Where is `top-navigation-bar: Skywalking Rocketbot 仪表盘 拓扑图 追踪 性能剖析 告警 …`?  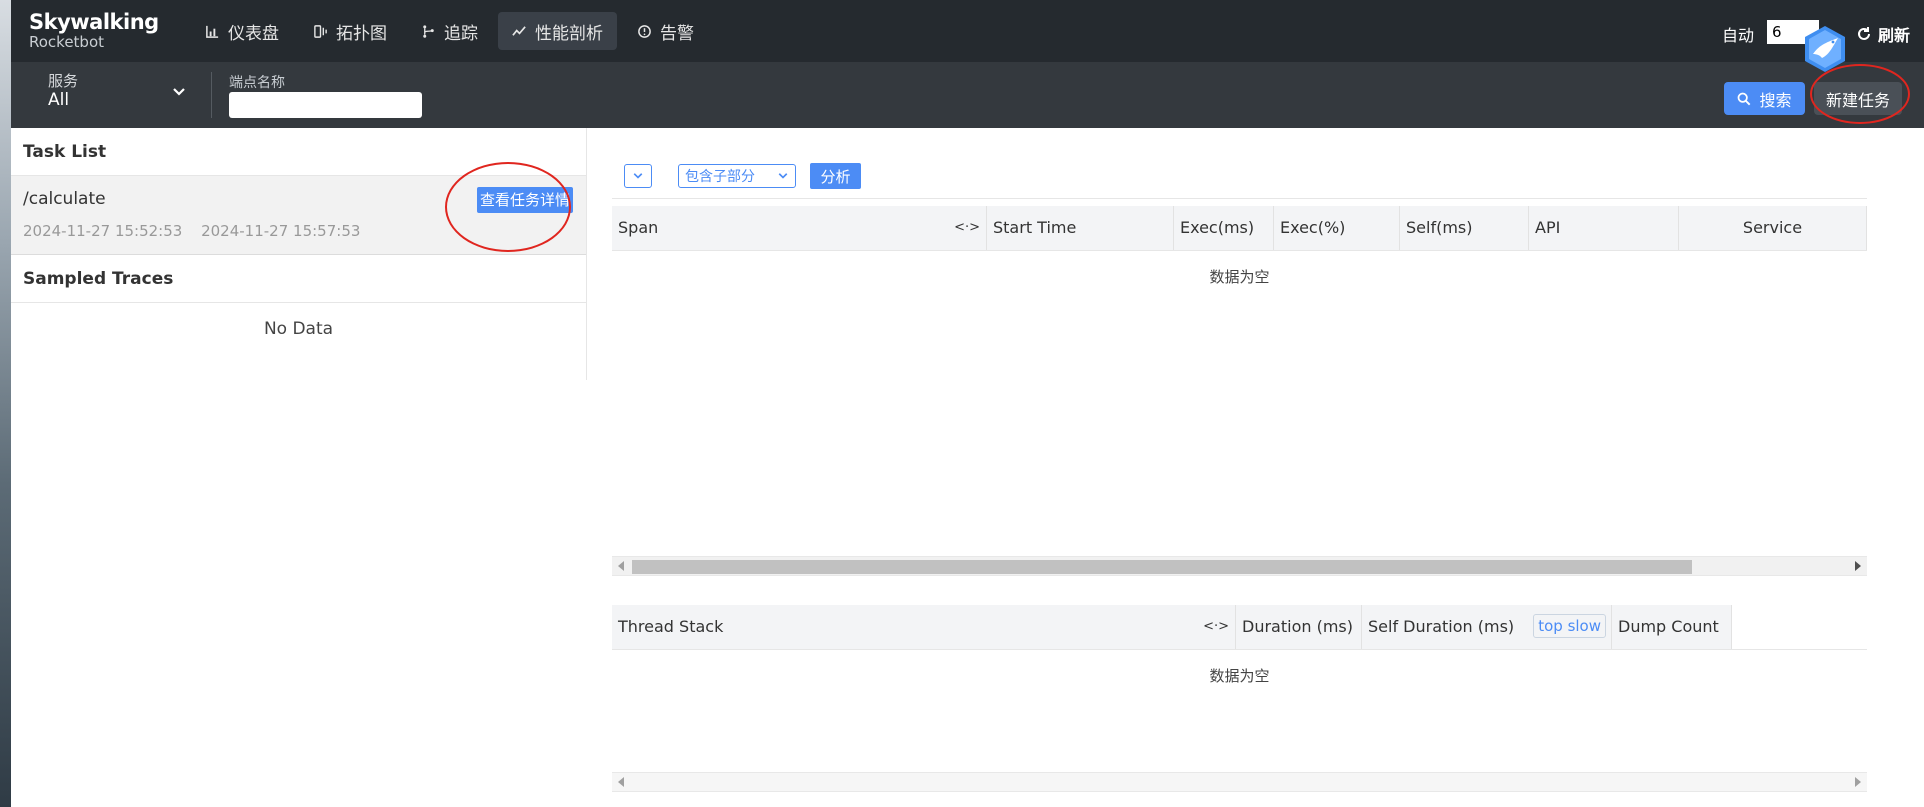 top-navigation-bar: Skywalking Rocketbot 仪表盘 拓扑图 追踪 性能剖析 告警 … is located at coordinates (967, 31).